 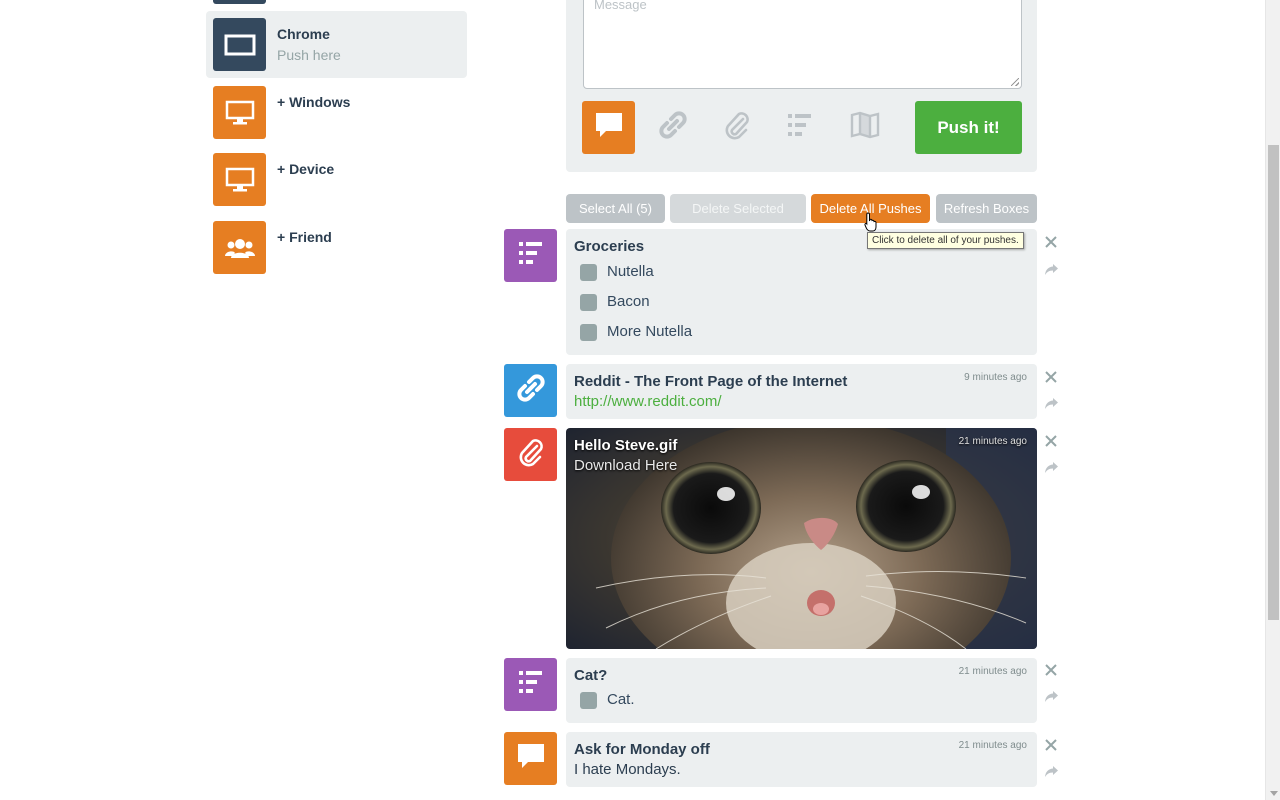 What do you see at coordinates (945, 240) in the screenshot?
I see `delete-all-tooltip: Click to delete all of your pushes.` at bounding box center [945, 240].